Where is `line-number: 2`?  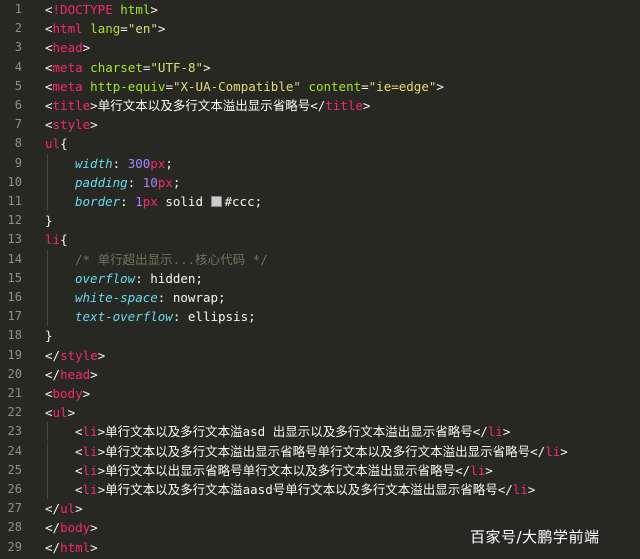 line-number: 2 is located at coordinates (18, 28).